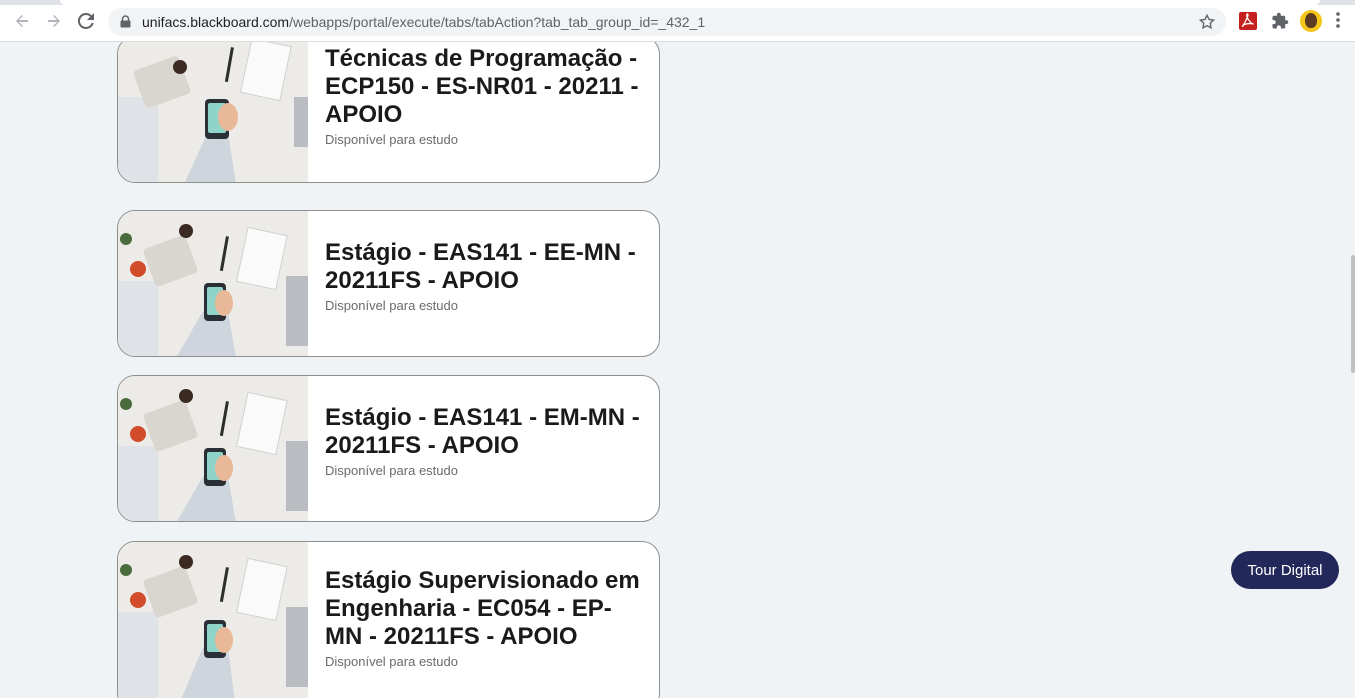 This screenshot has height=698, width=1355. What do you see at coordinates (1280, 21) in the screenshot?
I see `puzzle-icon` at bounding box center [1280, 21].